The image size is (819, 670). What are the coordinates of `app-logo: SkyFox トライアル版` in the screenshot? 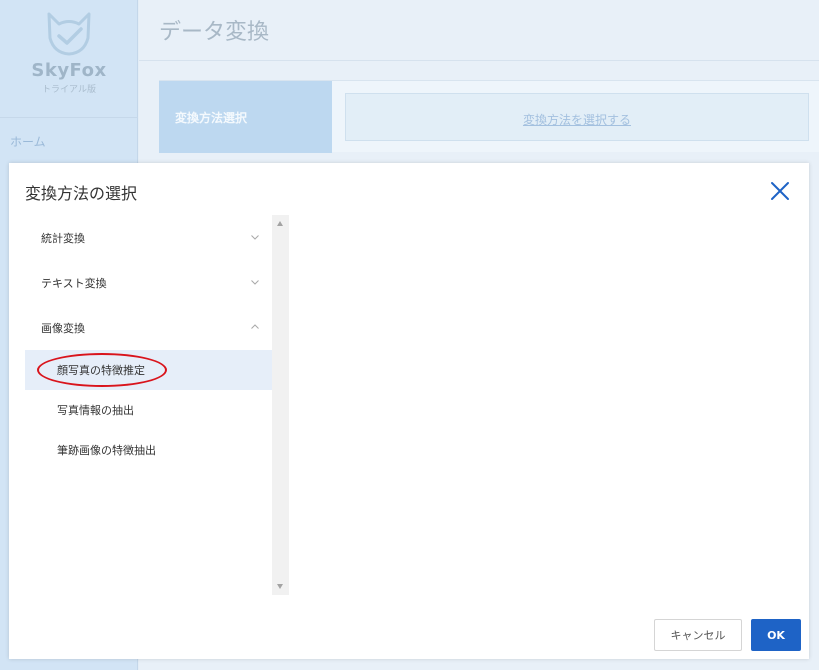 It's located at (69, 58).